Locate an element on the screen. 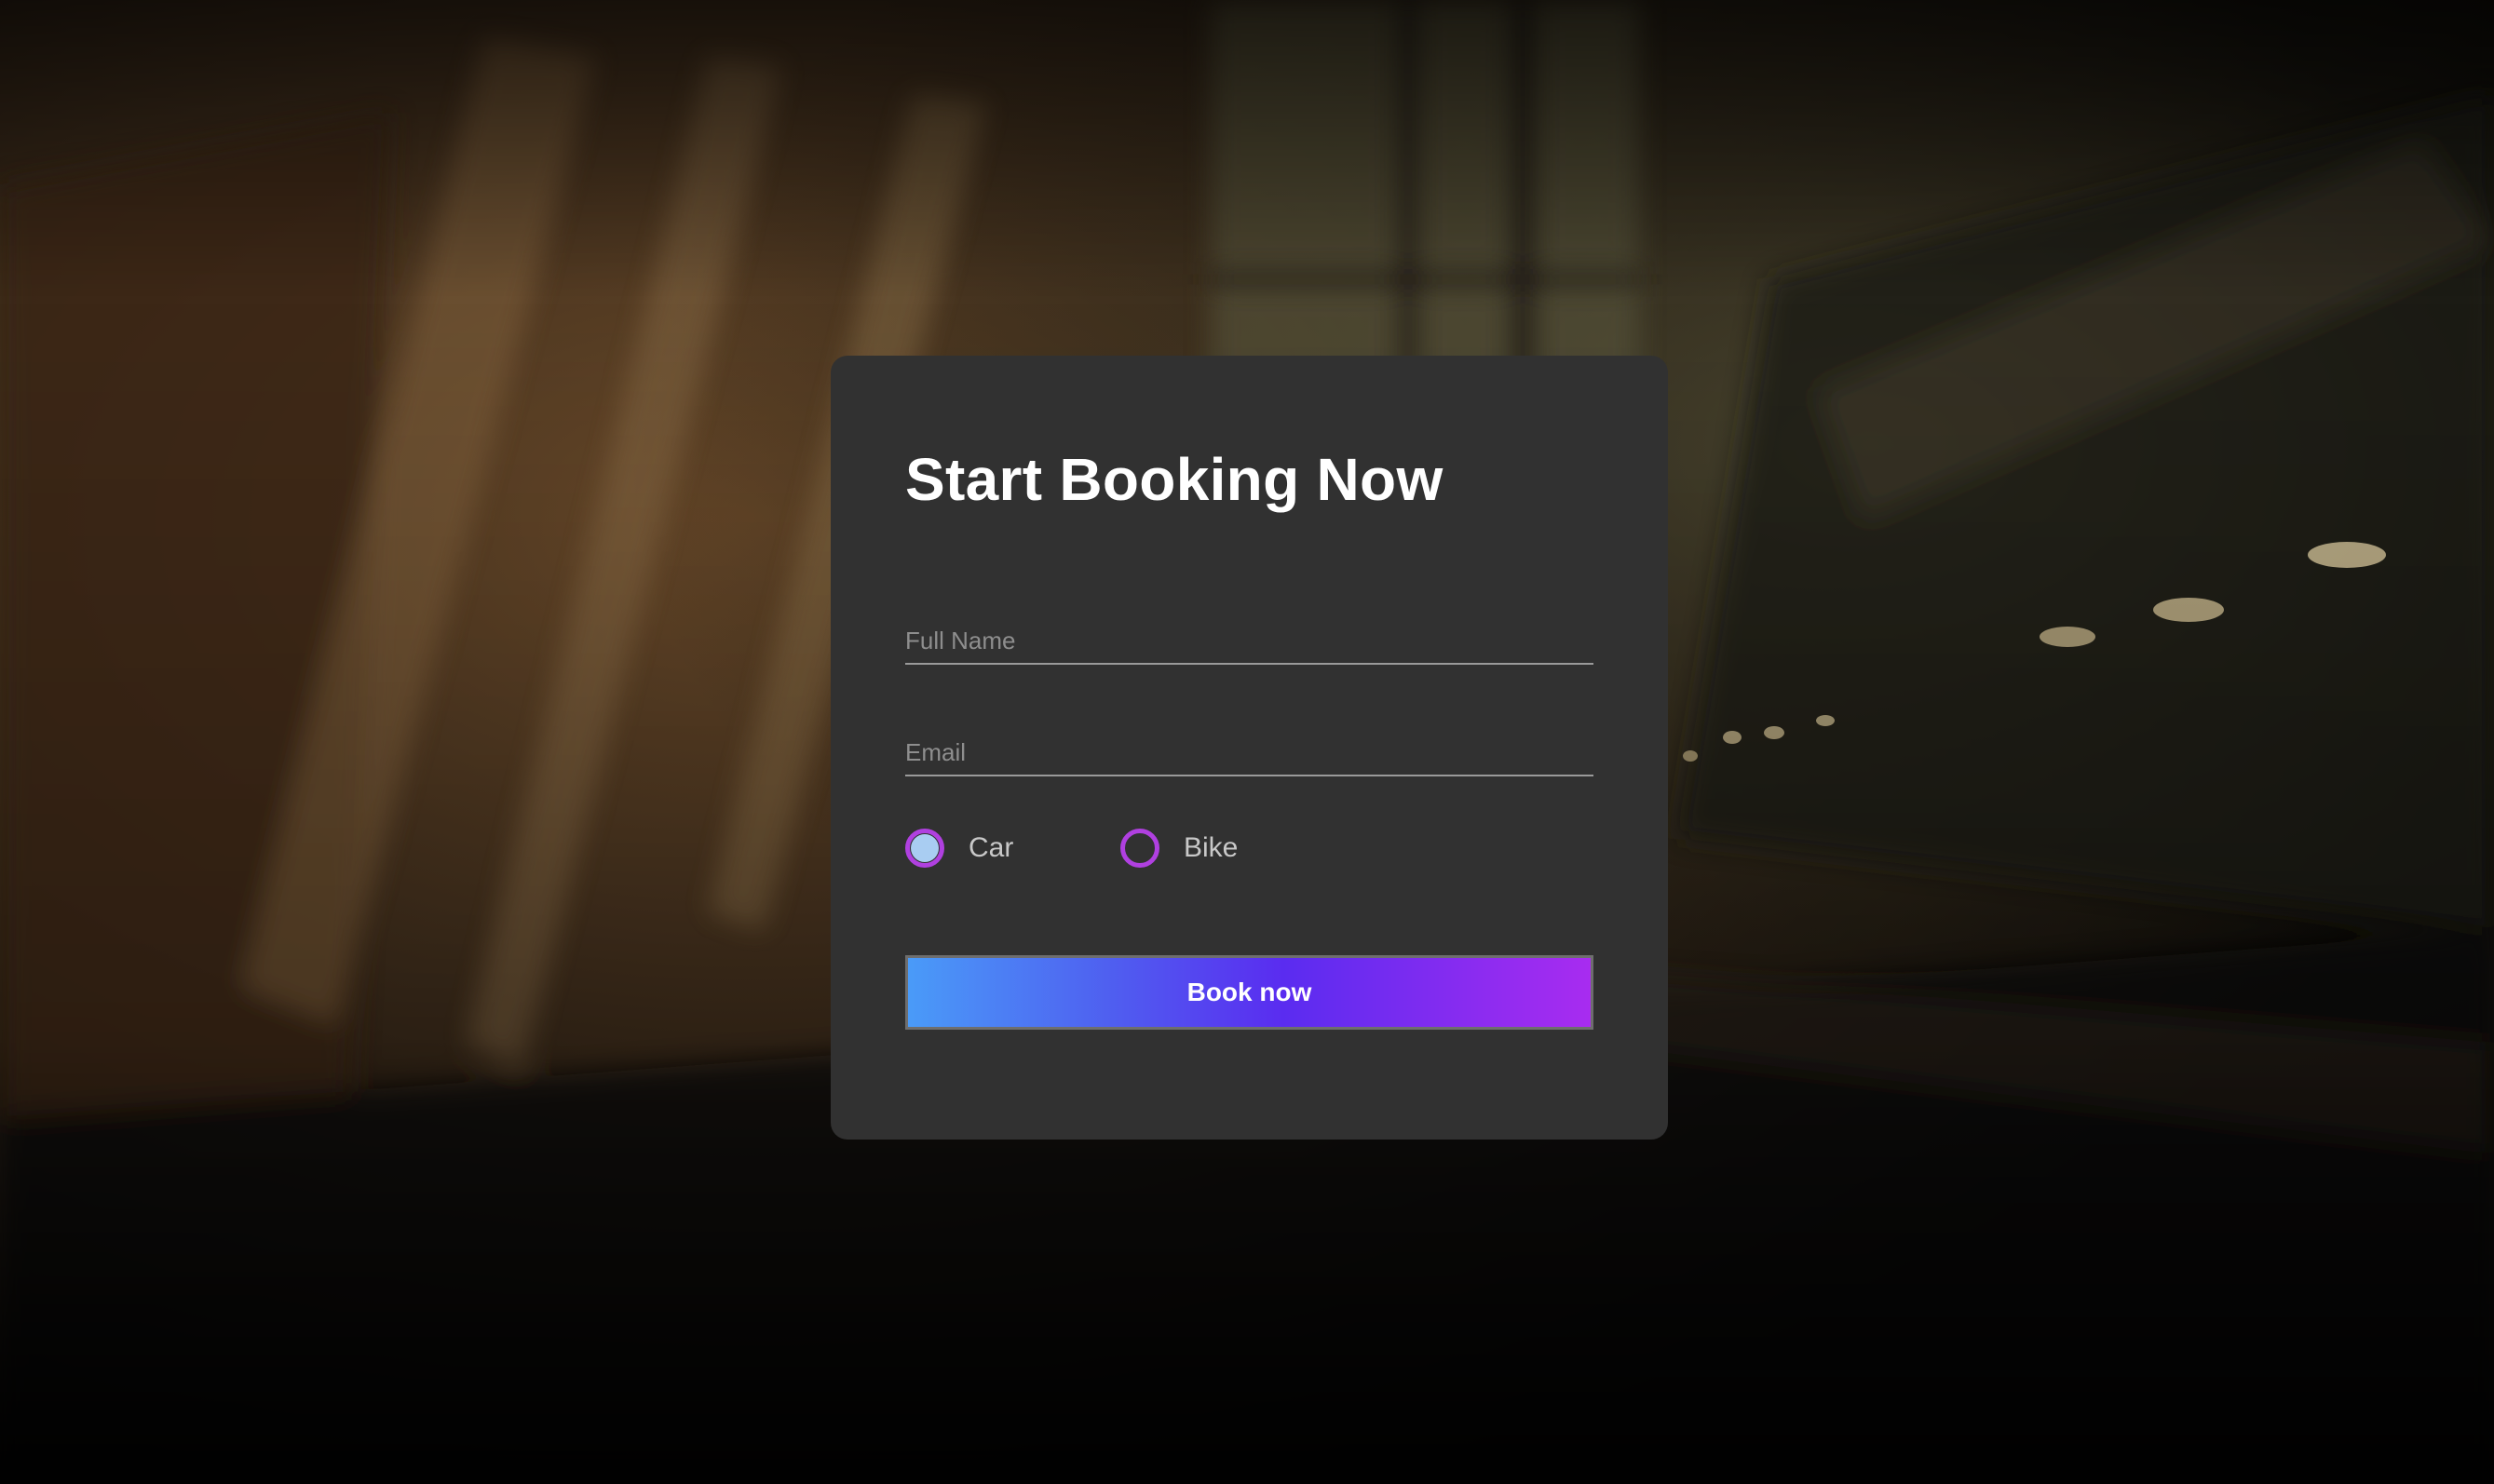 This screenshot has height=1484, width=2494. full-name-input is located at coordinates (1249, 641).